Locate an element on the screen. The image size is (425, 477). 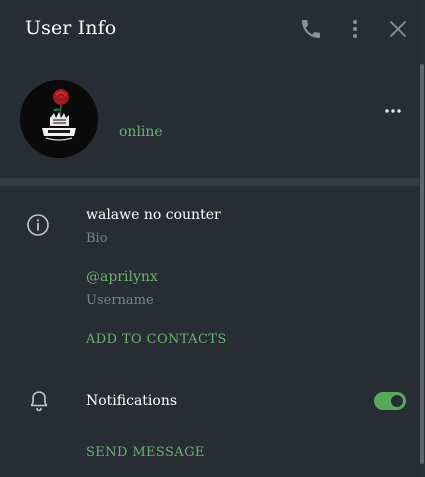
send-message-button: SEND MESSAGE is located at coordinates (145, 452).